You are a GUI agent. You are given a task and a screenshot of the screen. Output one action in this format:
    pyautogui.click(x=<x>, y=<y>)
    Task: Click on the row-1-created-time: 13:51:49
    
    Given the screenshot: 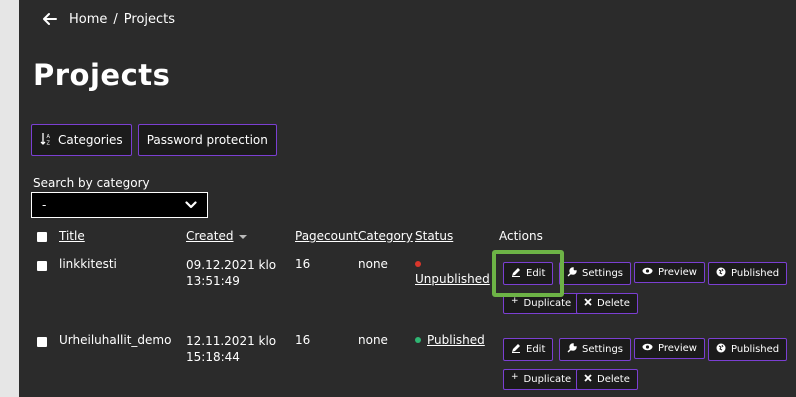 What is the action you would take?
    pyautogui.click(x=213, y=281)
    